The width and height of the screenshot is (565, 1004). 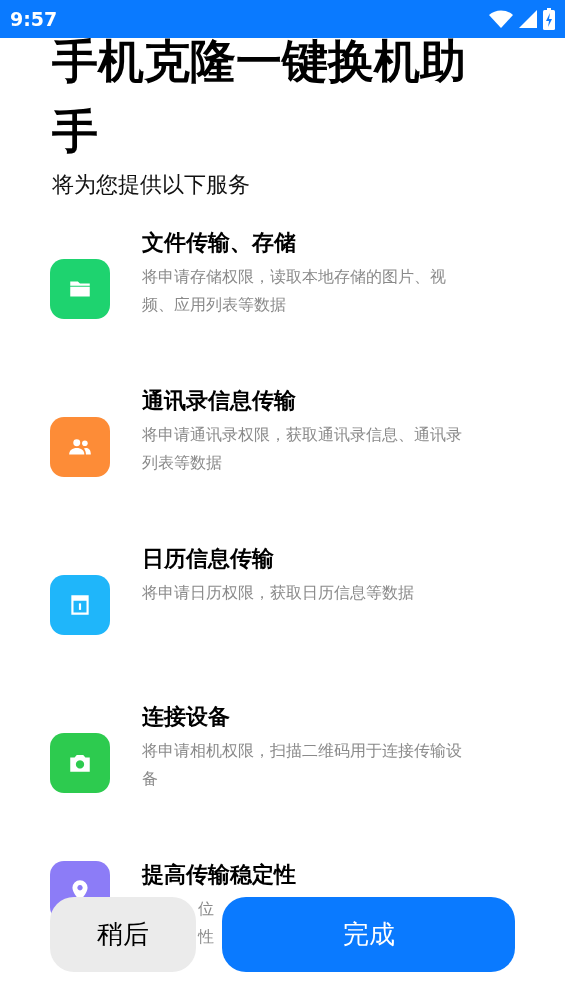 What do you see at coordinates (34, 19) in the screenshot?
I see `status-time: 9:57` at bounding box center [34, 19].